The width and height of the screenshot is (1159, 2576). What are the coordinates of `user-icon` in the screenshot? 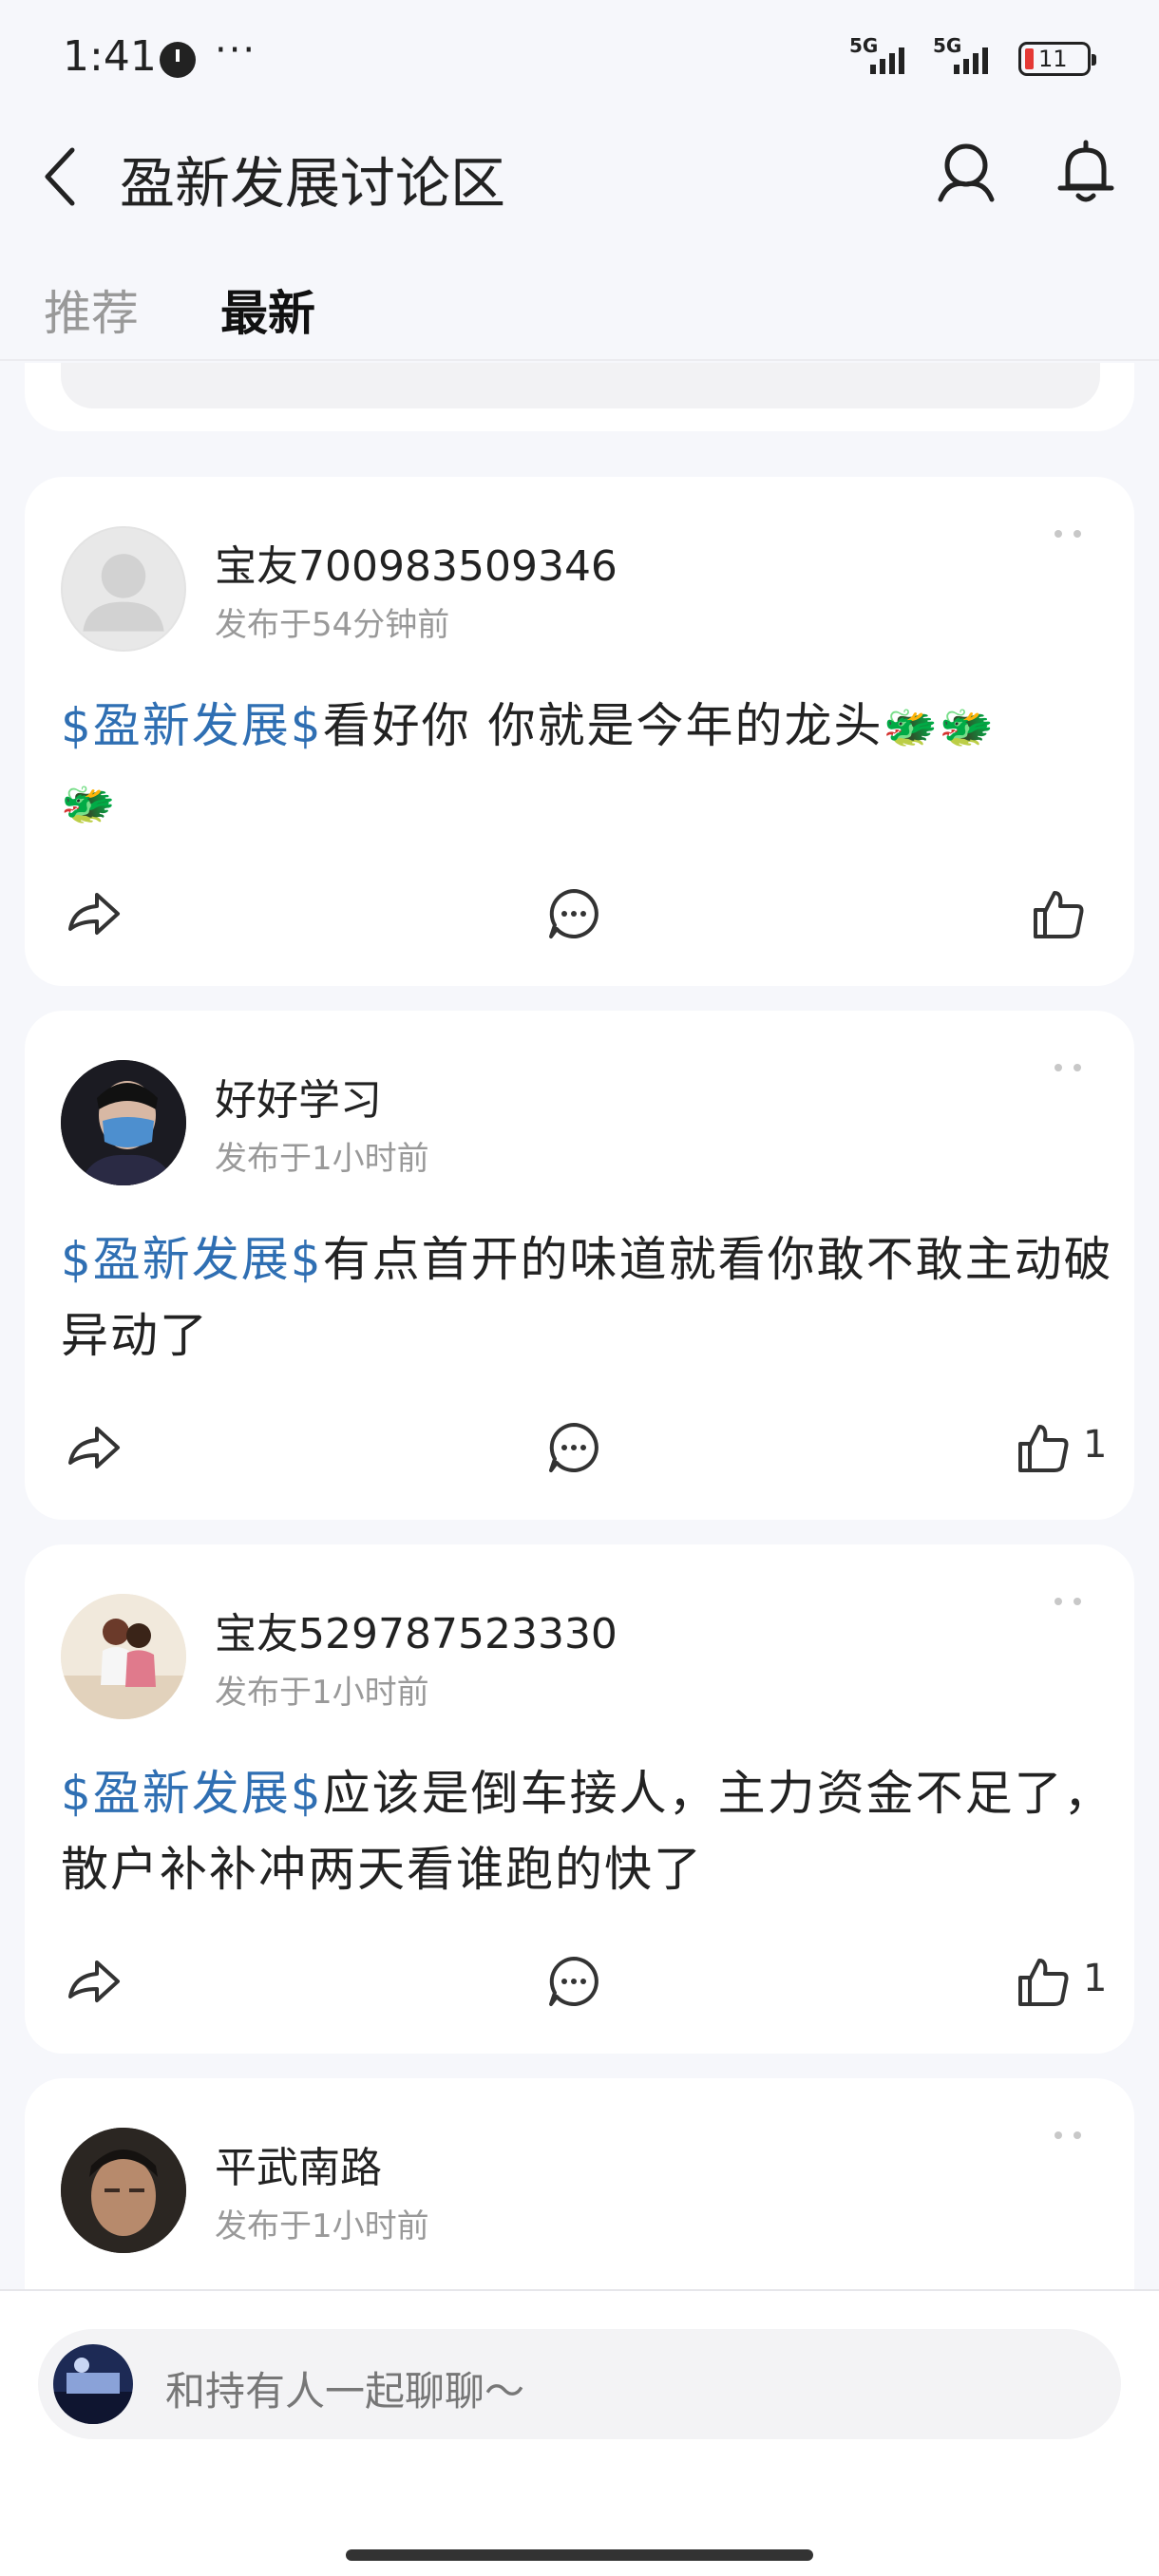 It's located at (966, 172).